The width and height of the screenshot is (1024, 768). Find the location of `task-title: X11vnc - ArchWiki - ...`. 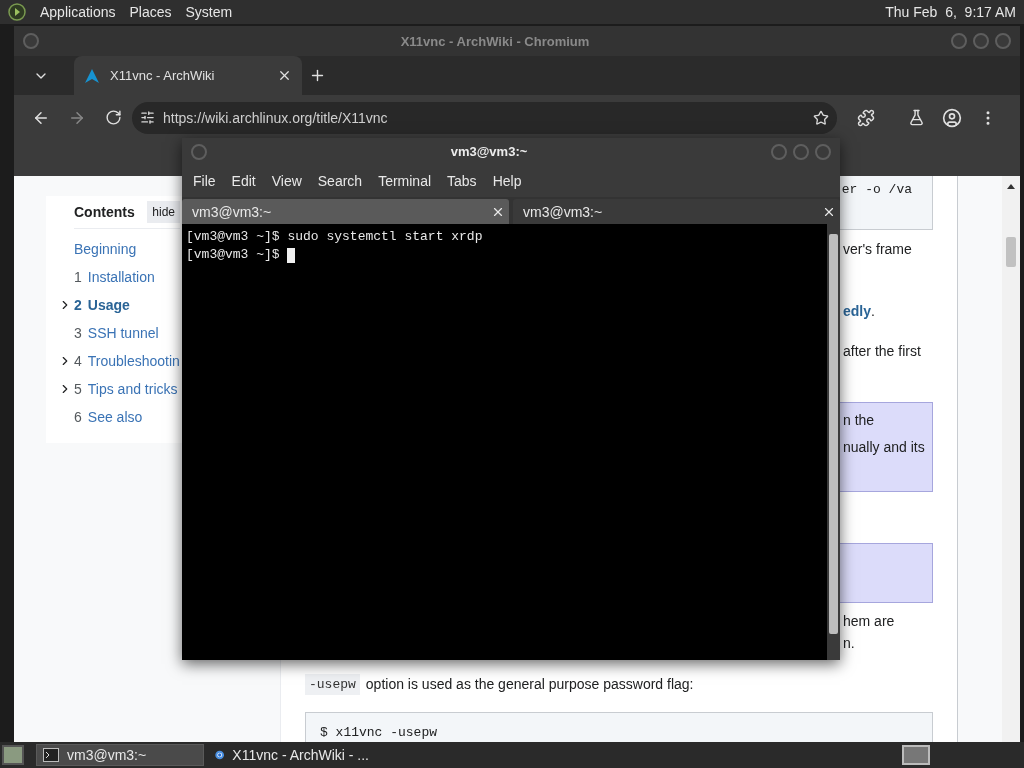

task-title: X11vnc - ArchWiki - ... is located at coordinates (300, 755).